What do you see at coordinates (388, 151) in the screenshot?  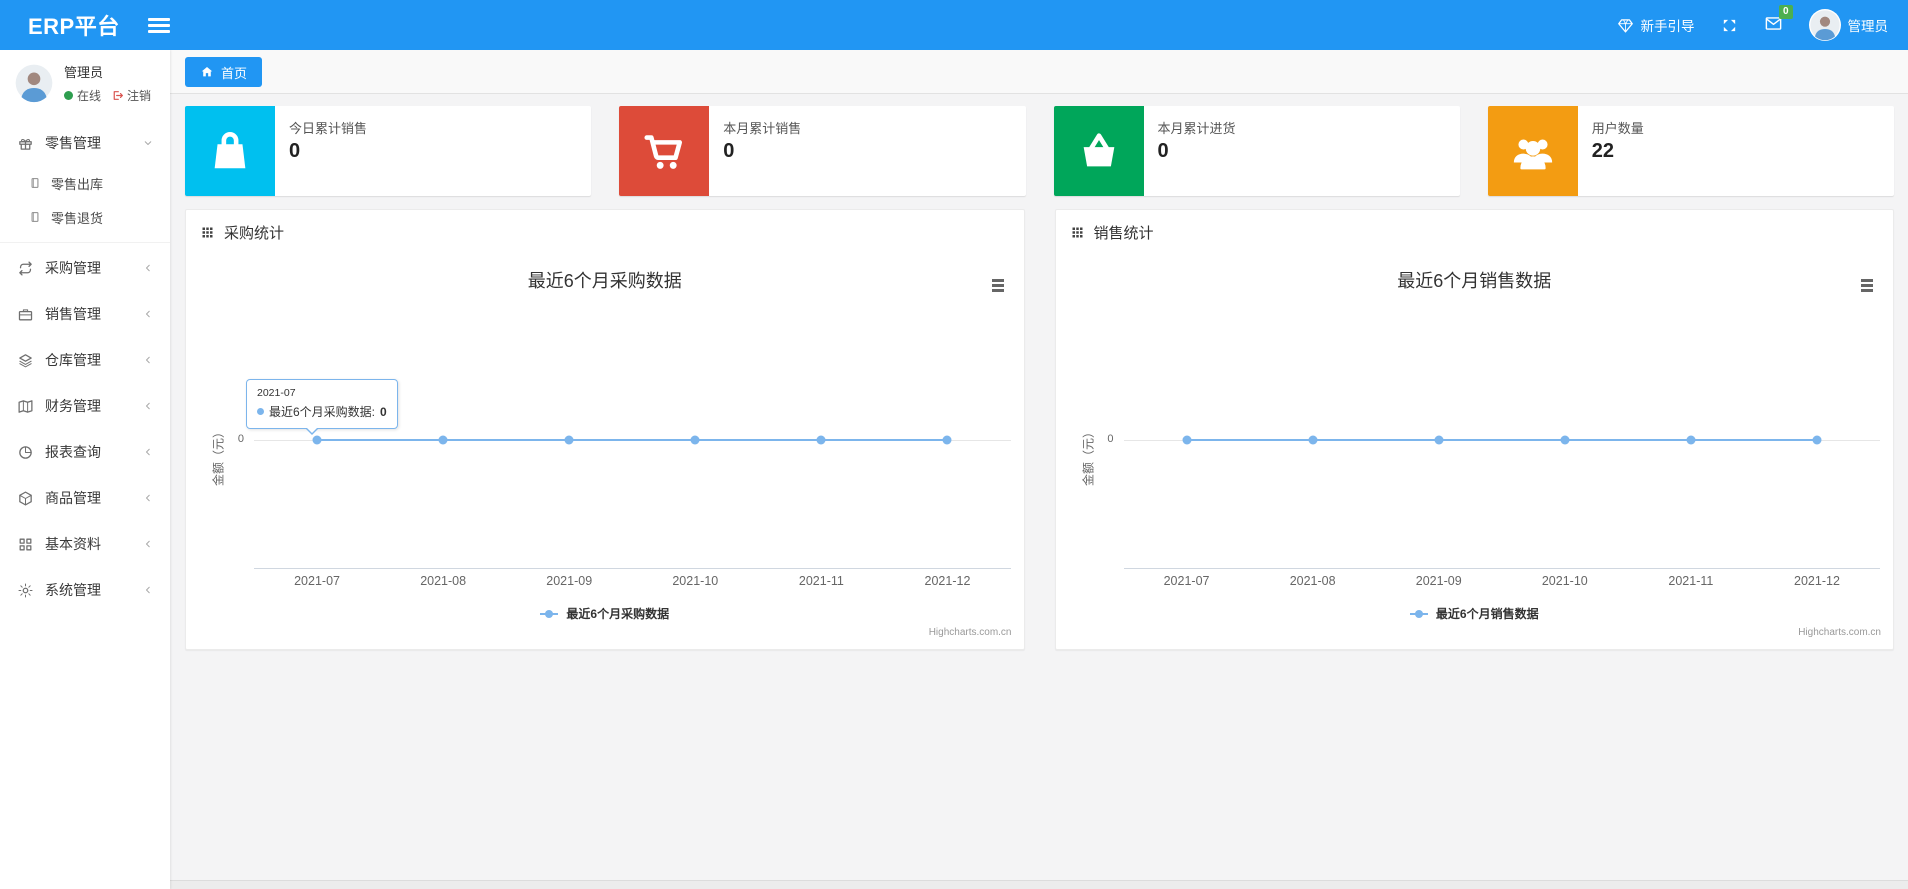 I see `stat-card-today-sales: 今日累计销售 0` at bounding box center [388, 151].